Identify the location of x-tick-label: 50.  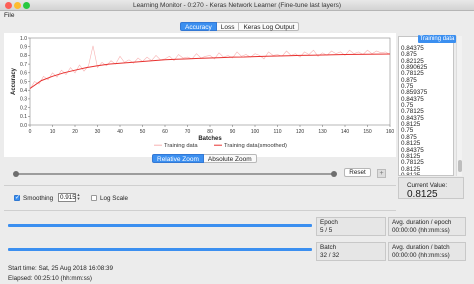
(143, 132).